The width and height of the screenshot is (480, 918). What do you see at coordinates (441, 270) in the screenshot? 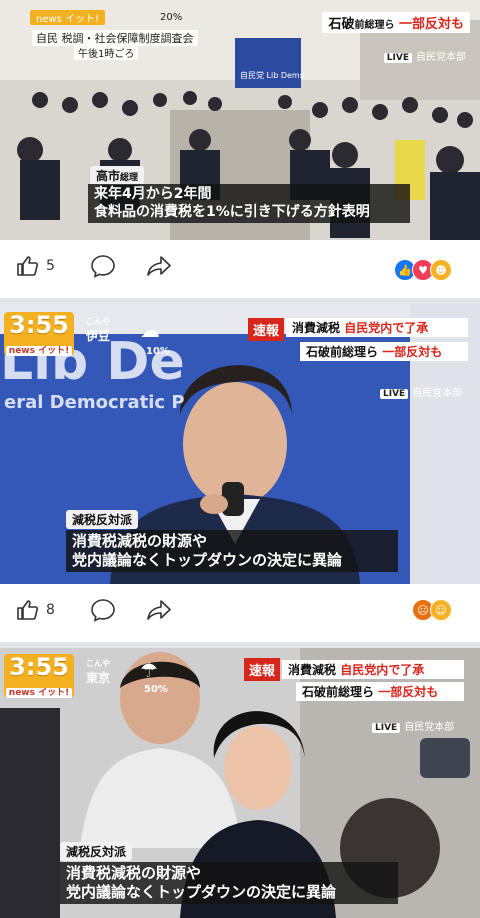
I see `care-reaction-icon: ☻` at bounding box center [441, 270].